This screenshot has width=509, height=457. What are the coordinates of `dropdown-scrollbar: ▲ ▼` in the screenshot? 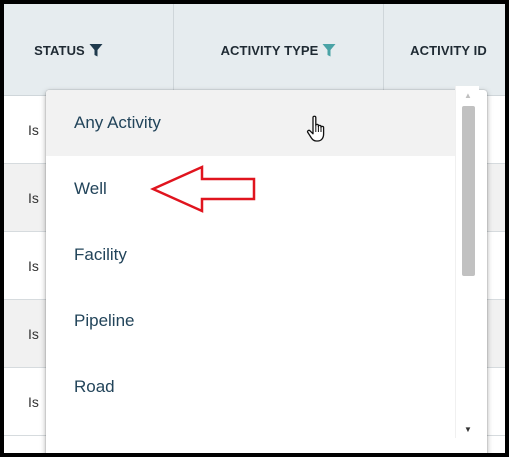 It's located at (467, 262).